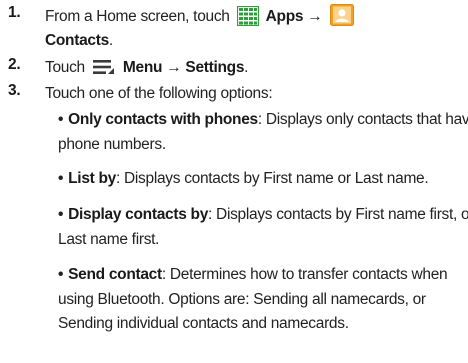 The height and width of the screenshot is (363, 468). Describe the element at coordinates (115, 274) in the screenshot. I see `option-term: Send contact` at that location.